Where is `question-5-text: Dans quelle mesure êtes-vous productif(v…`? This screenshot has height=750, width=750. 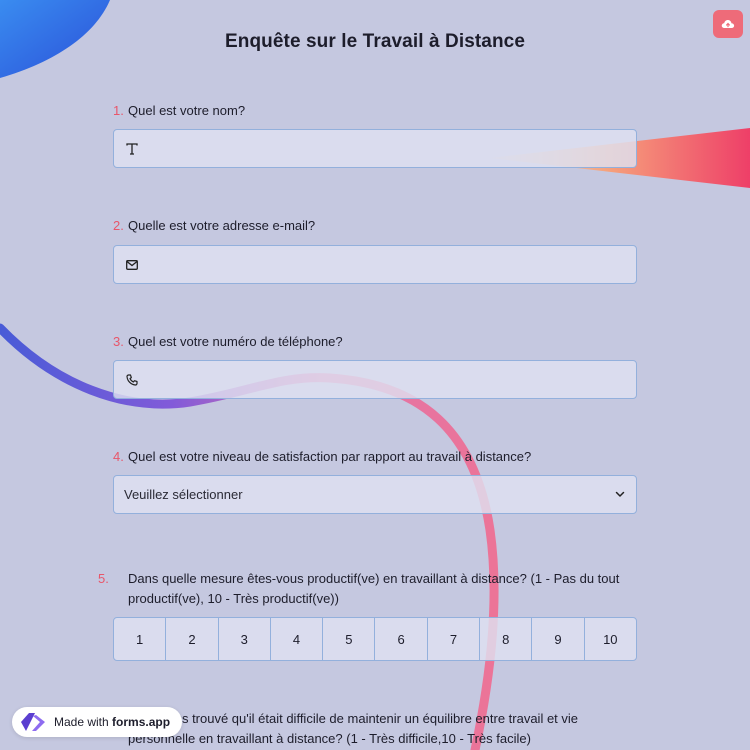
question-5-text: Dans quelle mesure êtes-vous productif(v… is located at coordinates (374, 588).